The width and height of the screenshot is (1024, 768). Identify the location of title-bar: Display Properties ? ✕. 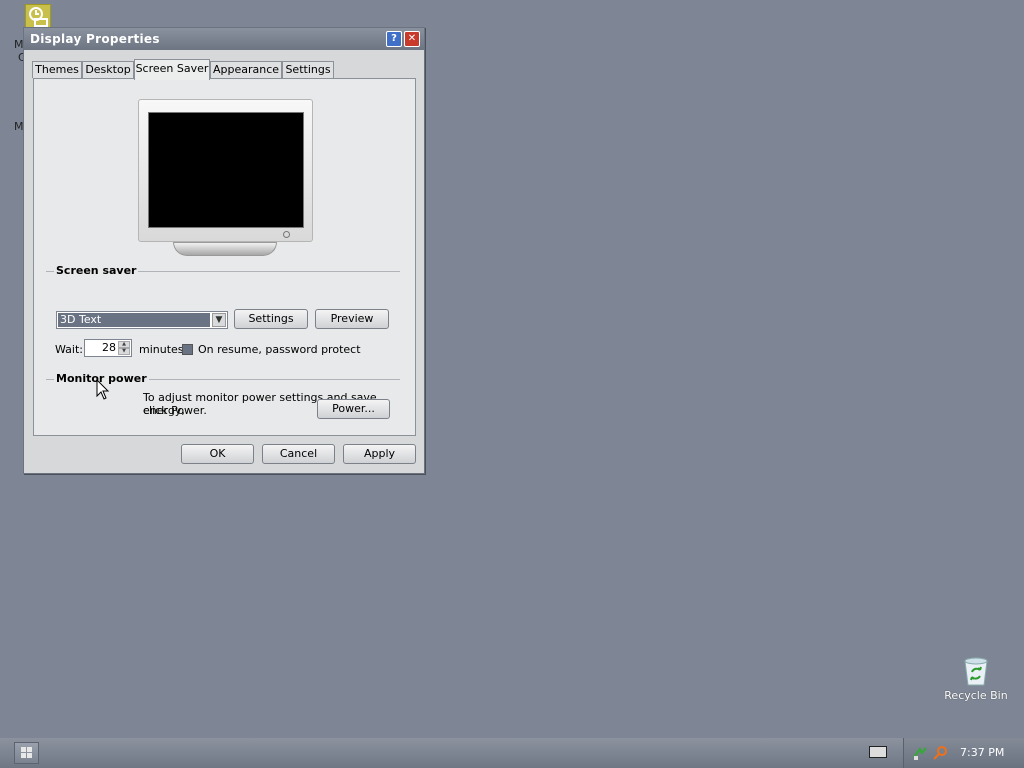
(224, 39).